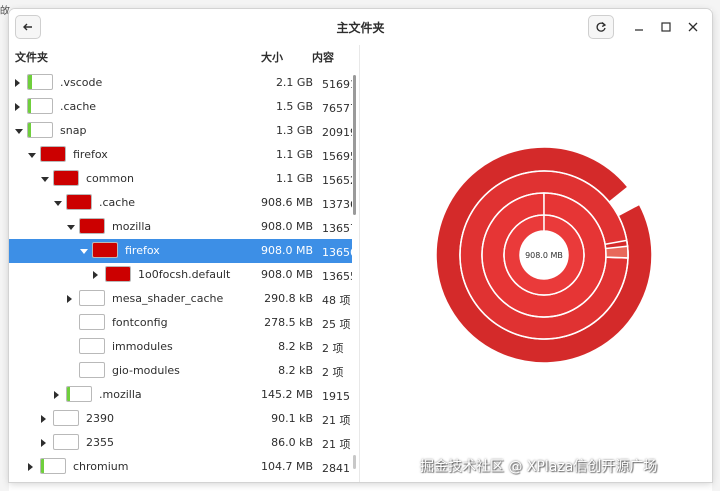 This screenshot has width=720, height=491. What do you see at coordinates (100, 418) in the screenshot?
I see `folder-name: 2390` at bounding box center [100, 418].